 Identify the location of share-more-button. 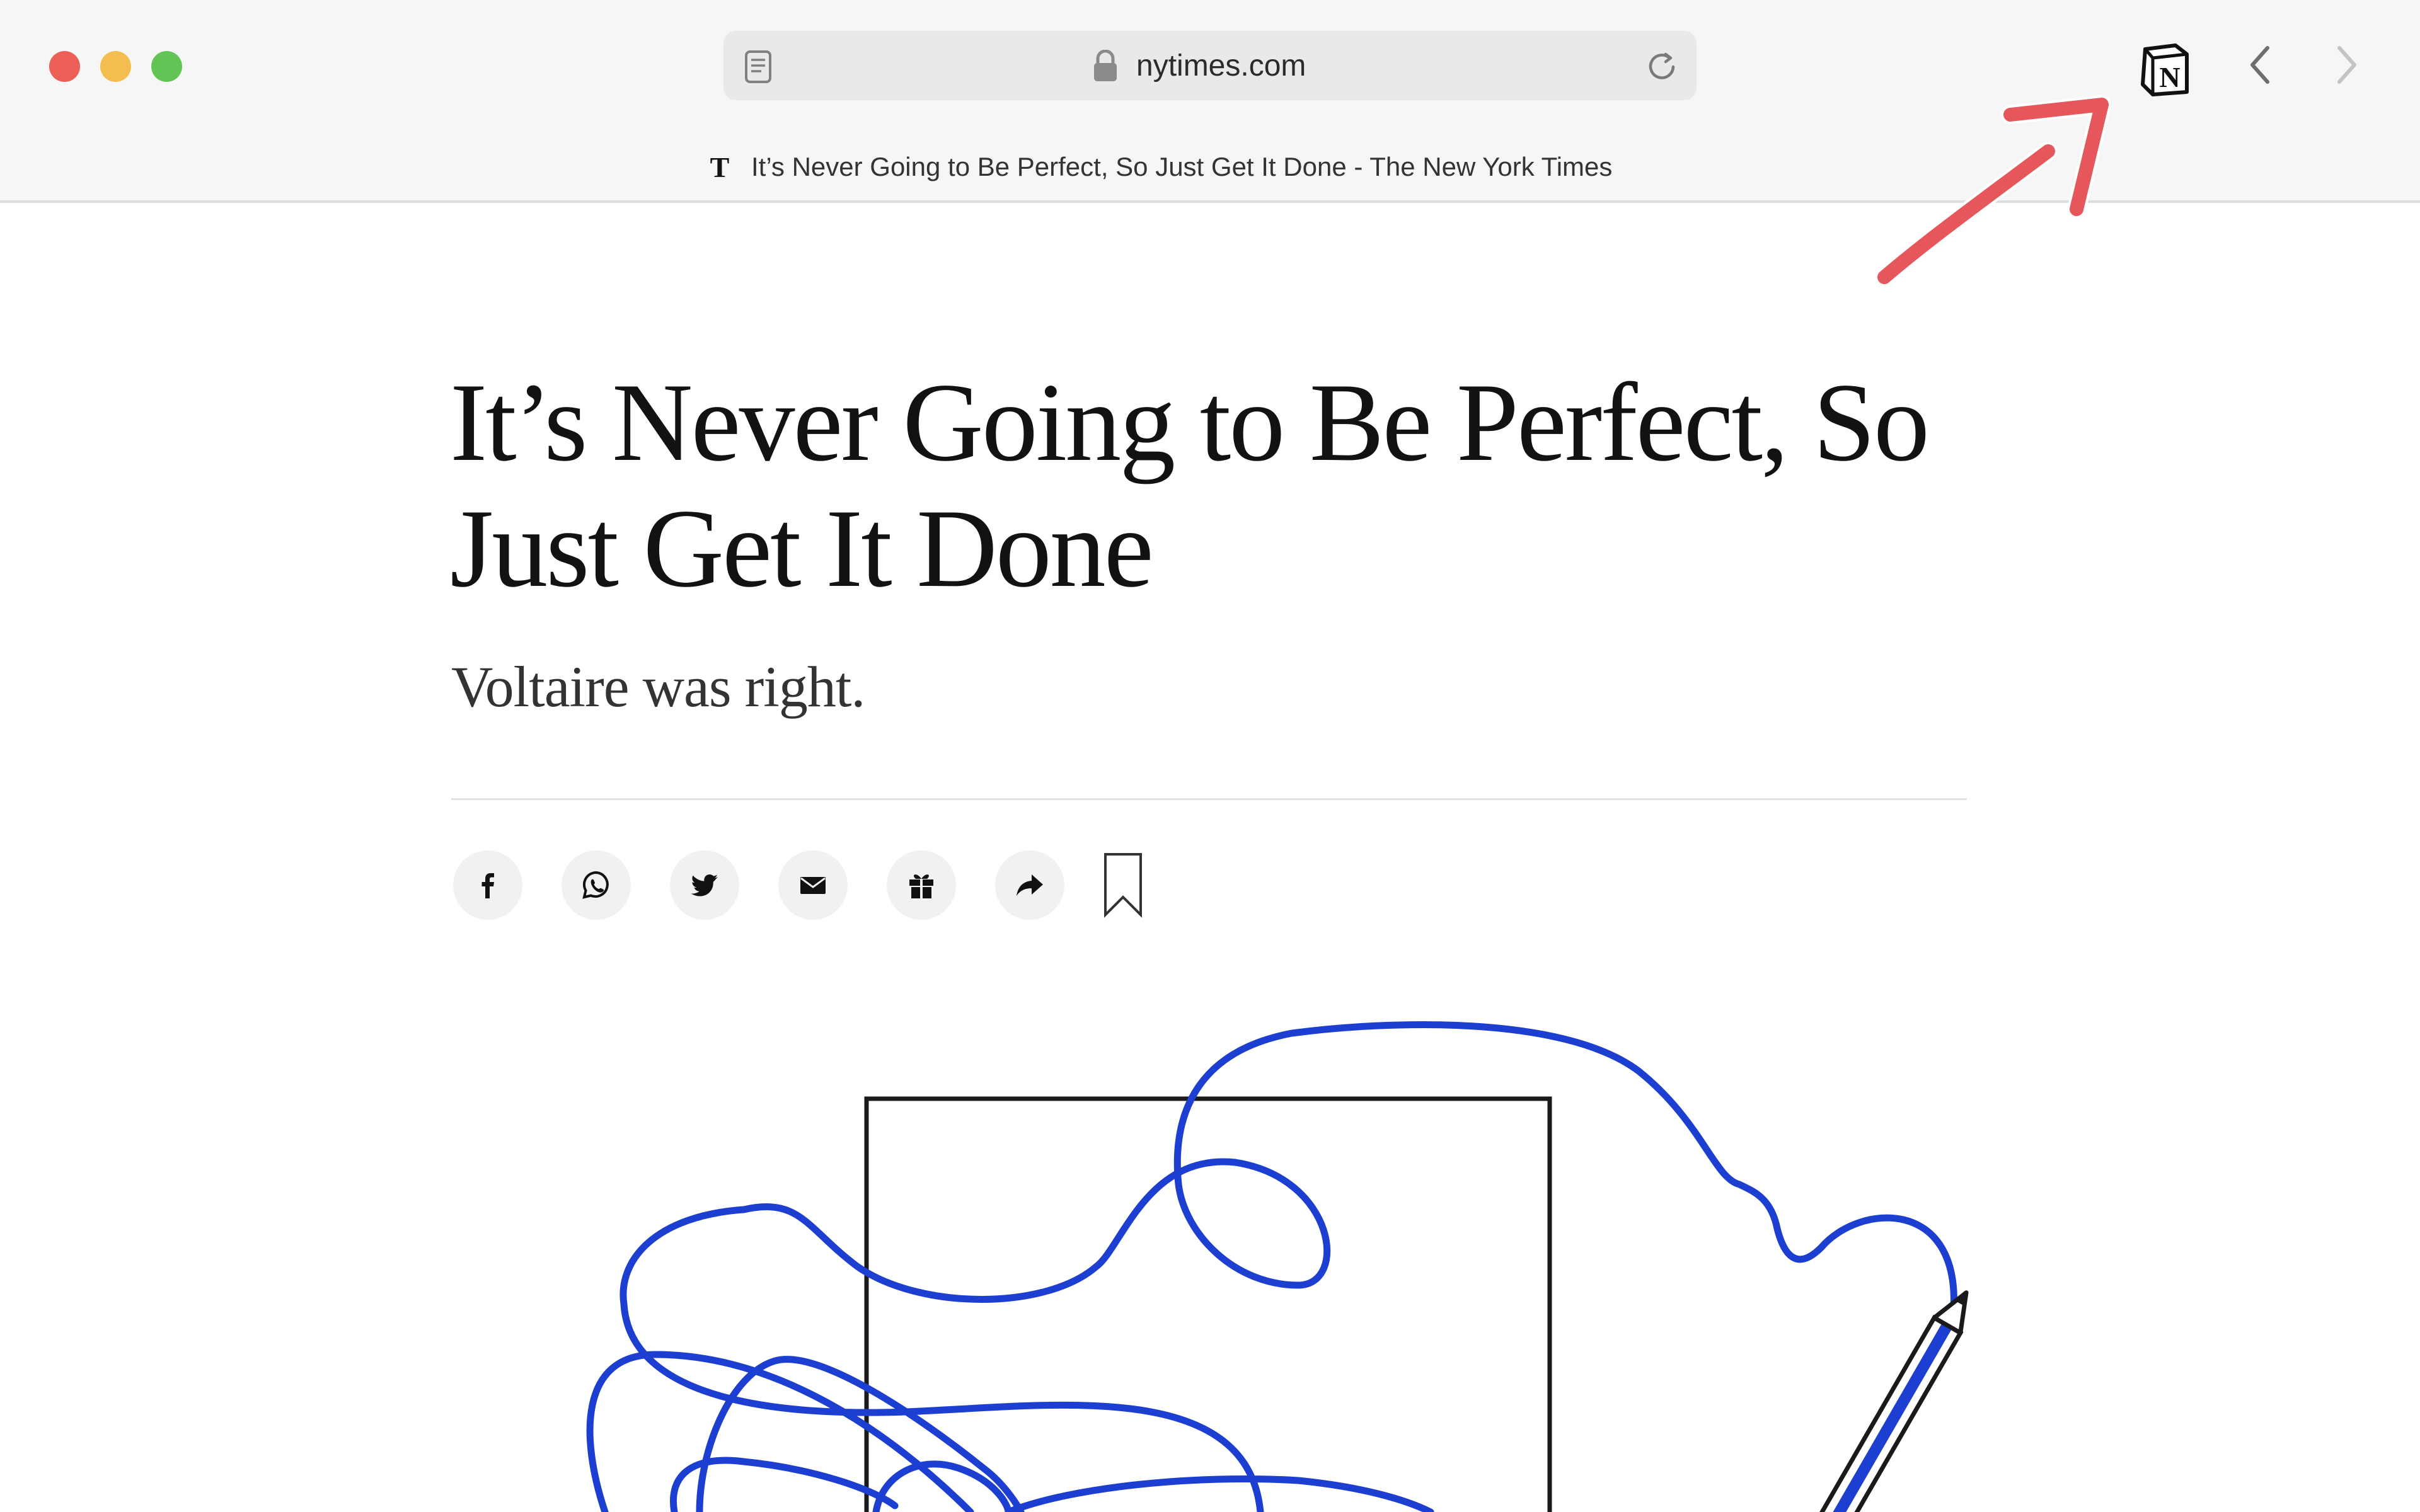
(1029, 885).